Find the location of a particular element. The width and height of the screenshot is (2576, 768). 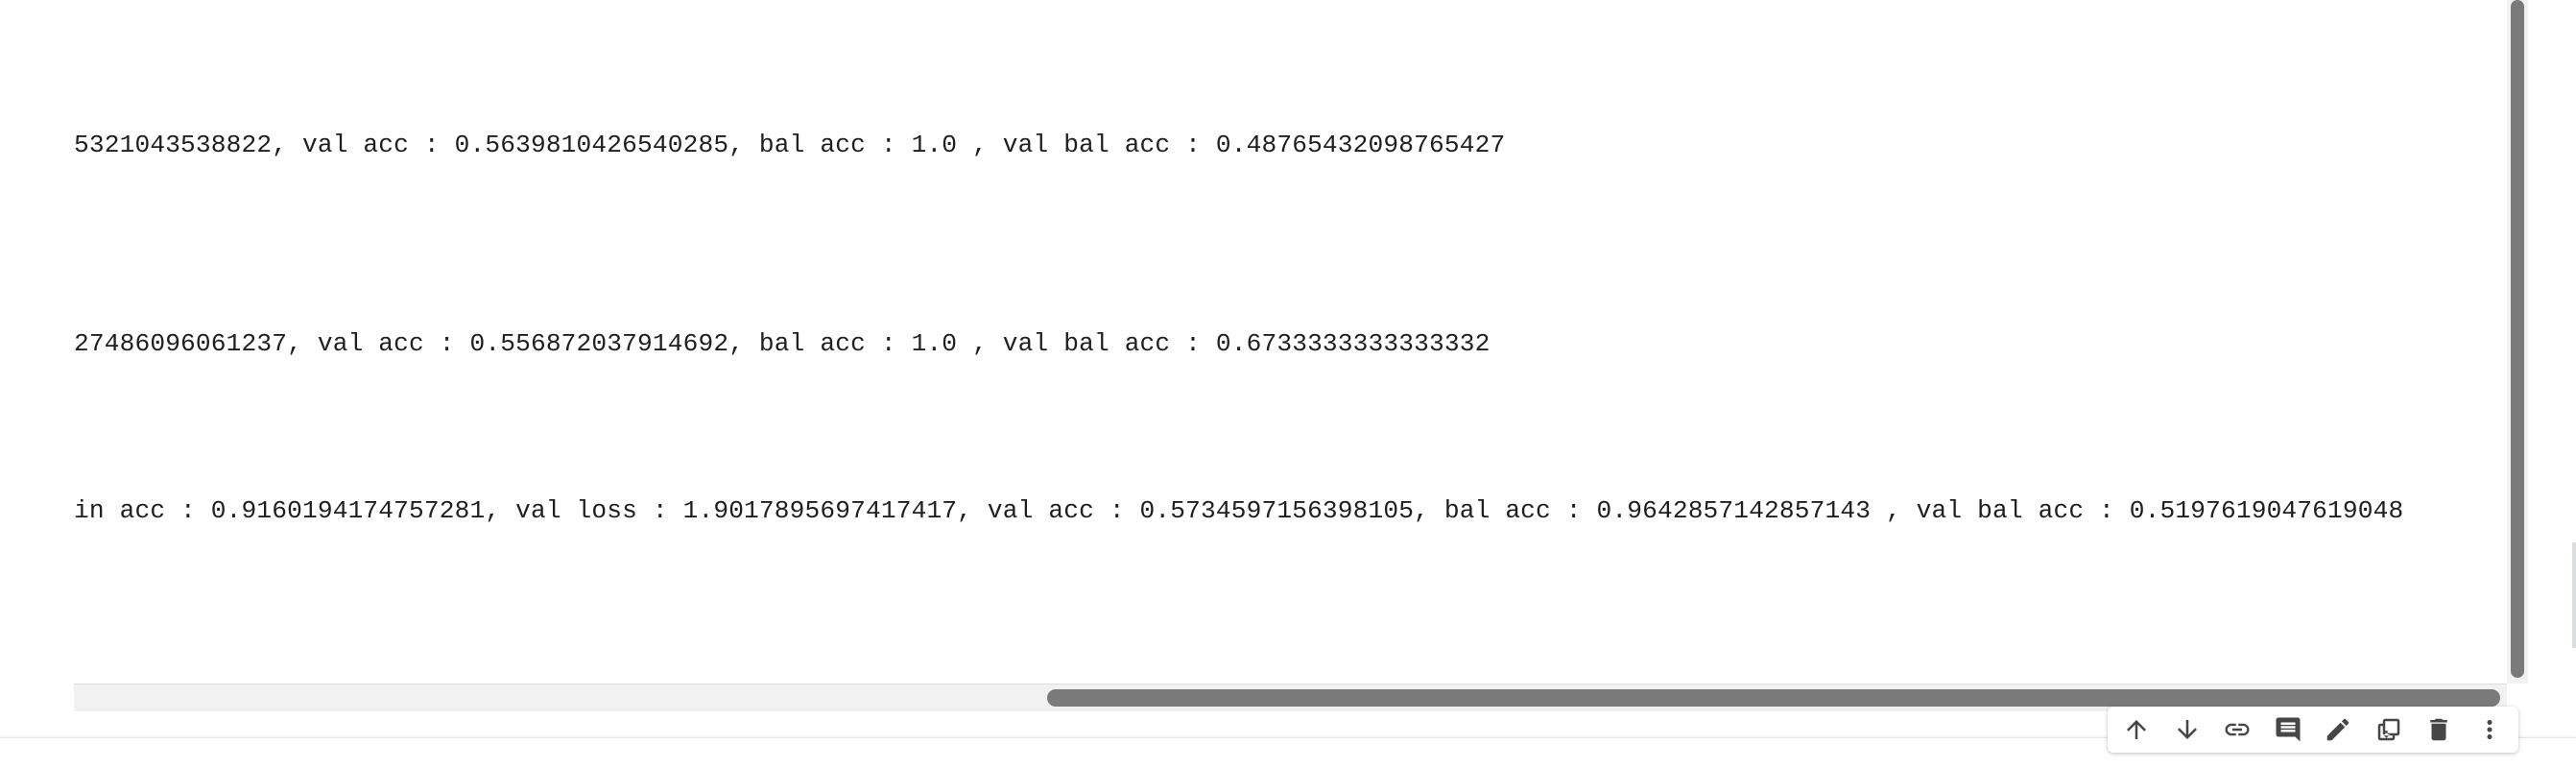

trash-icon is located at coordinates (2438, 729).